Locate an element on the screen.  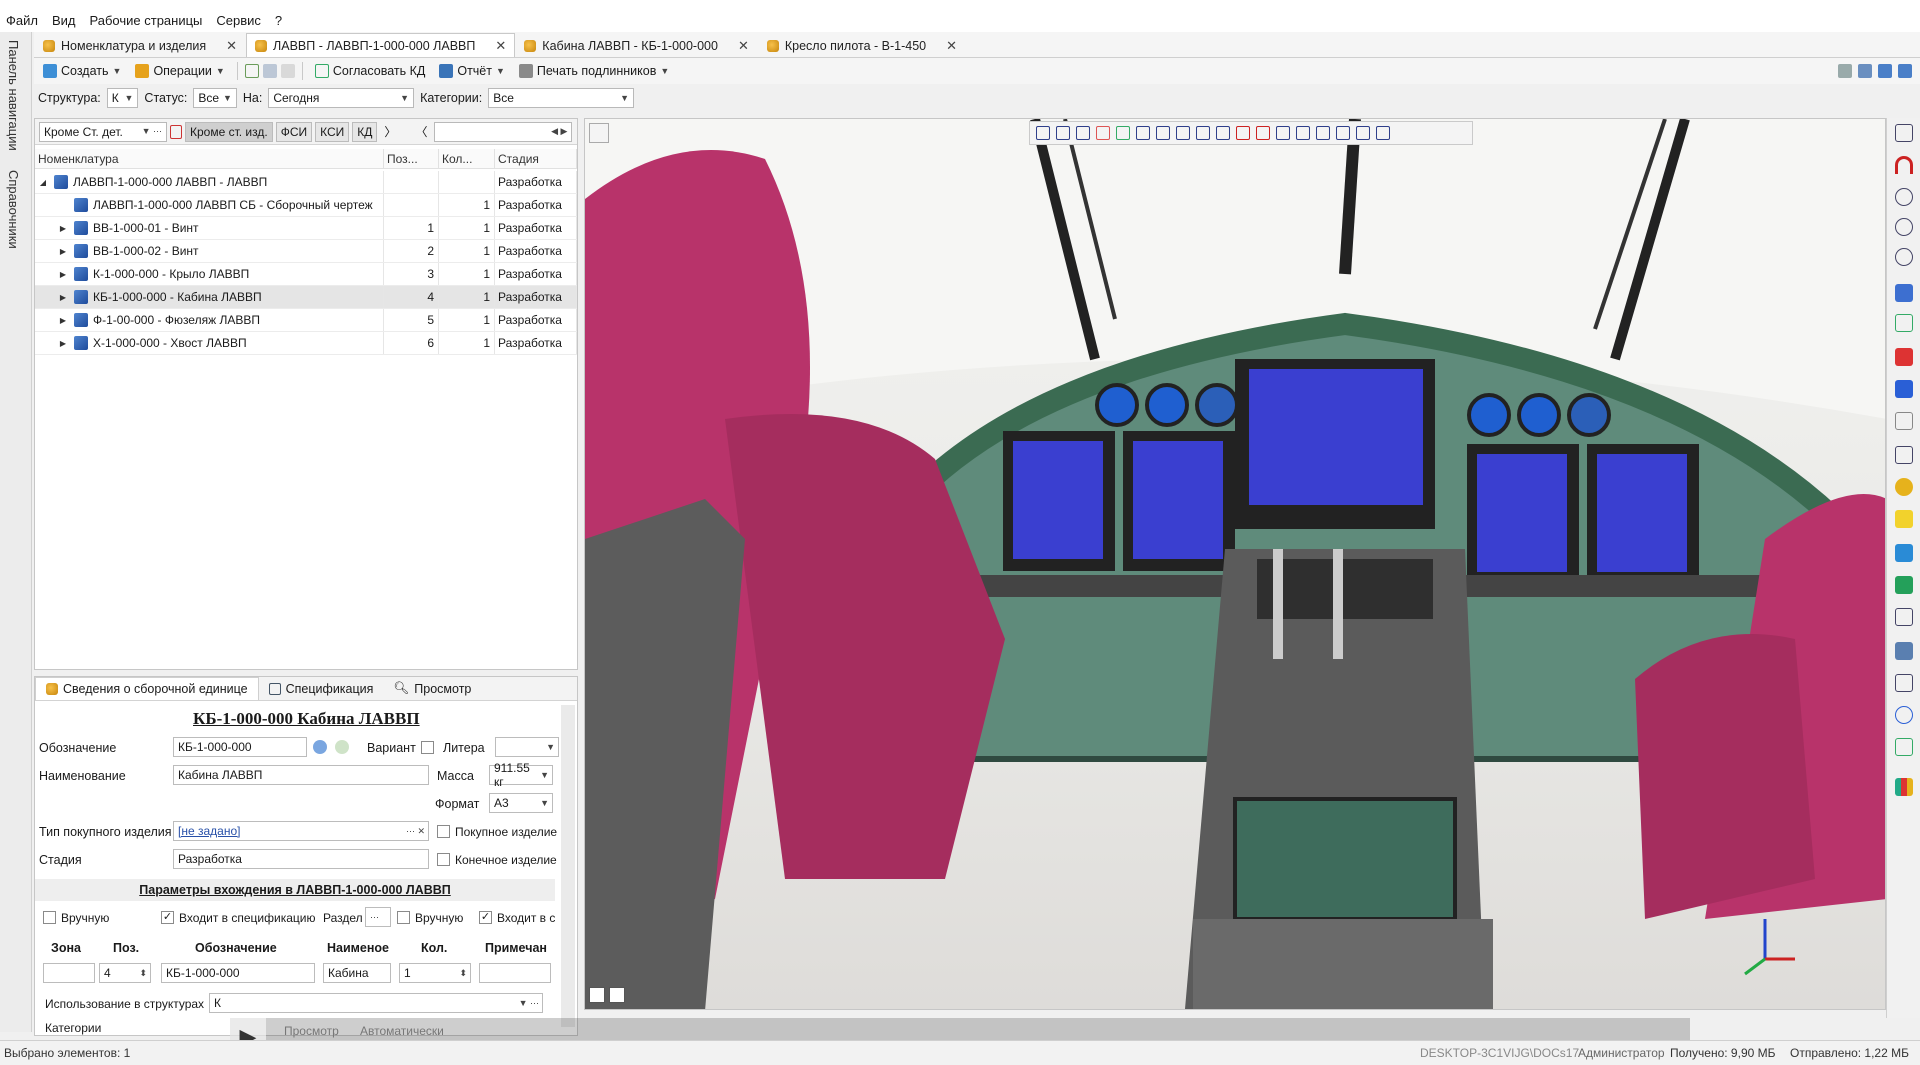
hide-icon is located at coordinates (1083, 133).